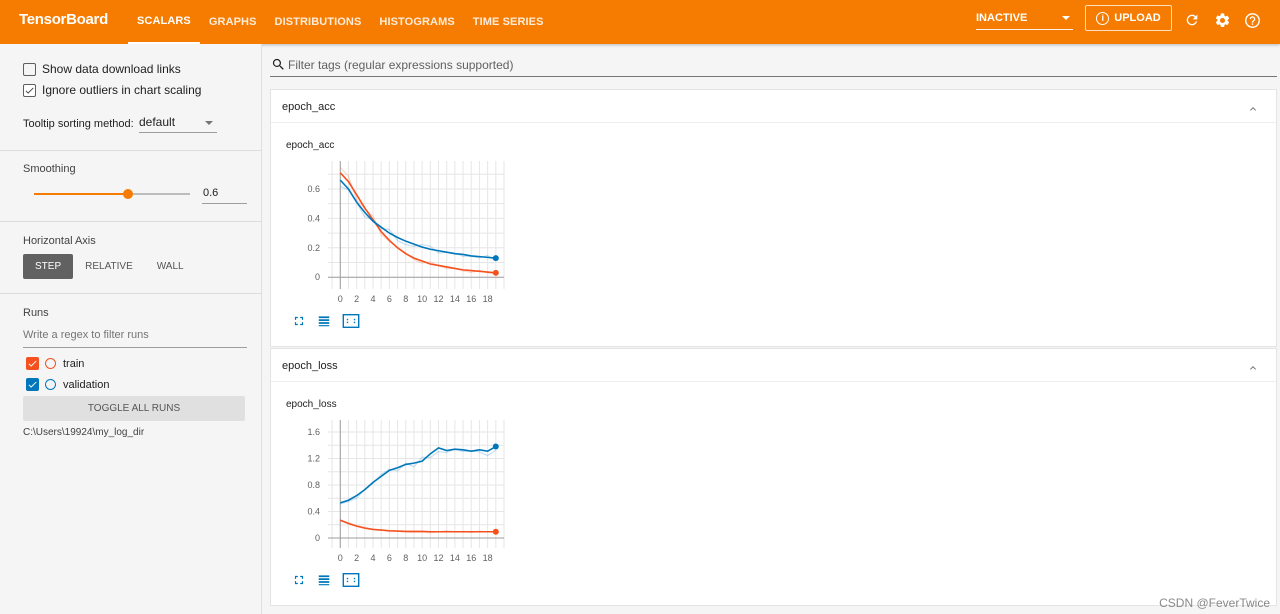  Describe the element at coordinates (405, 299) in the screenshot. I see `x-tick-label: 8` at that location.